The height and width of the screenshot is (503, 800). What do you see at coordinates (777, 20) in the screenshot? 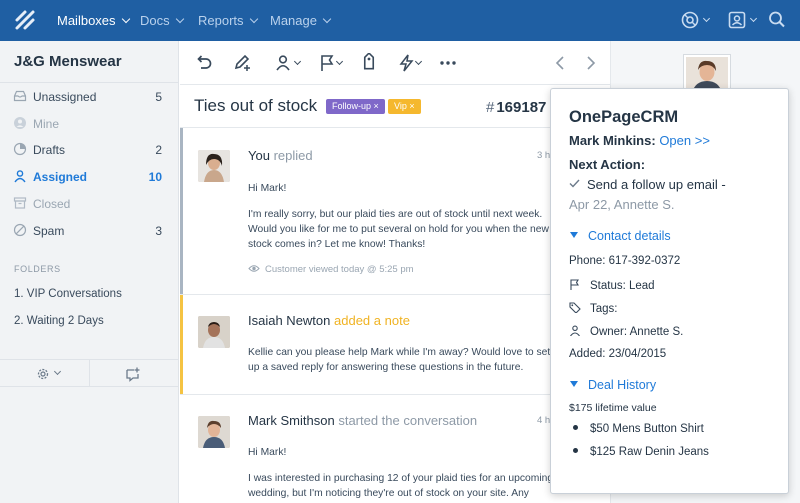
I see `search-icon` at bounding box center [777, 20].